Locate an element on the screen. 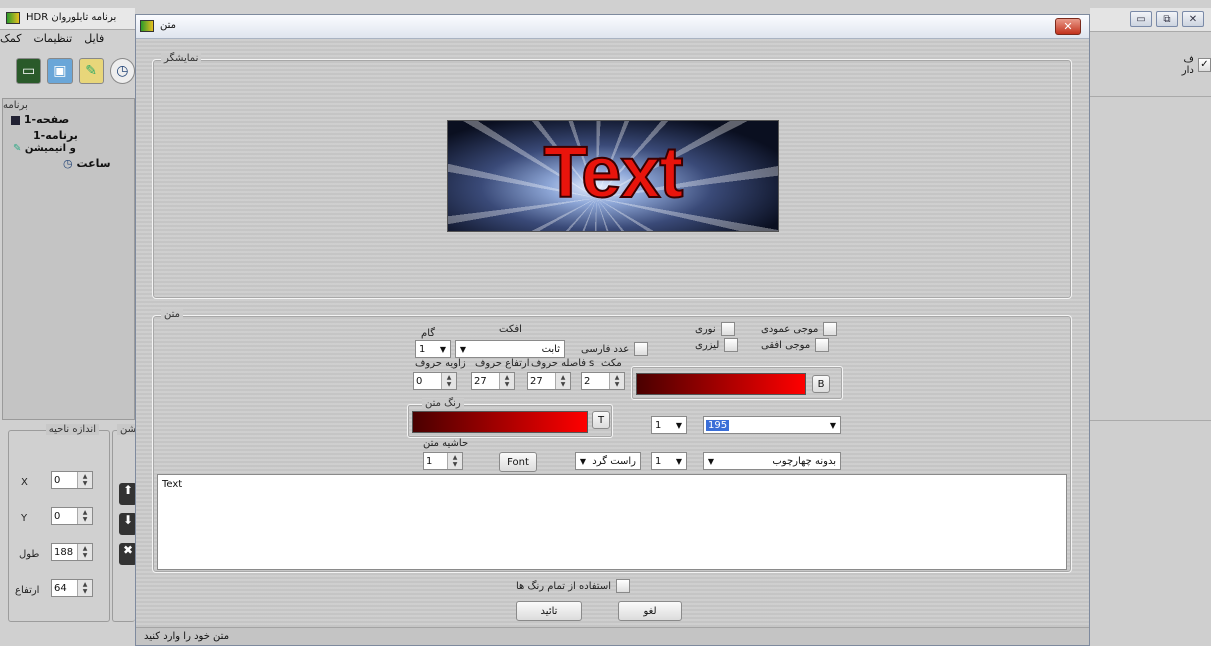 Image resolution: width=1211 pixels, height=646 pixels. text-frame-label: متن is located at coordinates (172, 314).